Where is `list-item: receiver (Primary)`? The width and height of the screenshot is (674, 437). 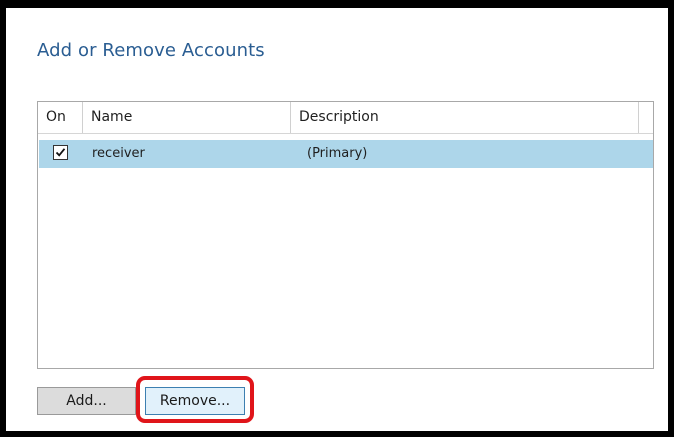 list-item: receiver (Primary) is located at coordinates (346, 154).